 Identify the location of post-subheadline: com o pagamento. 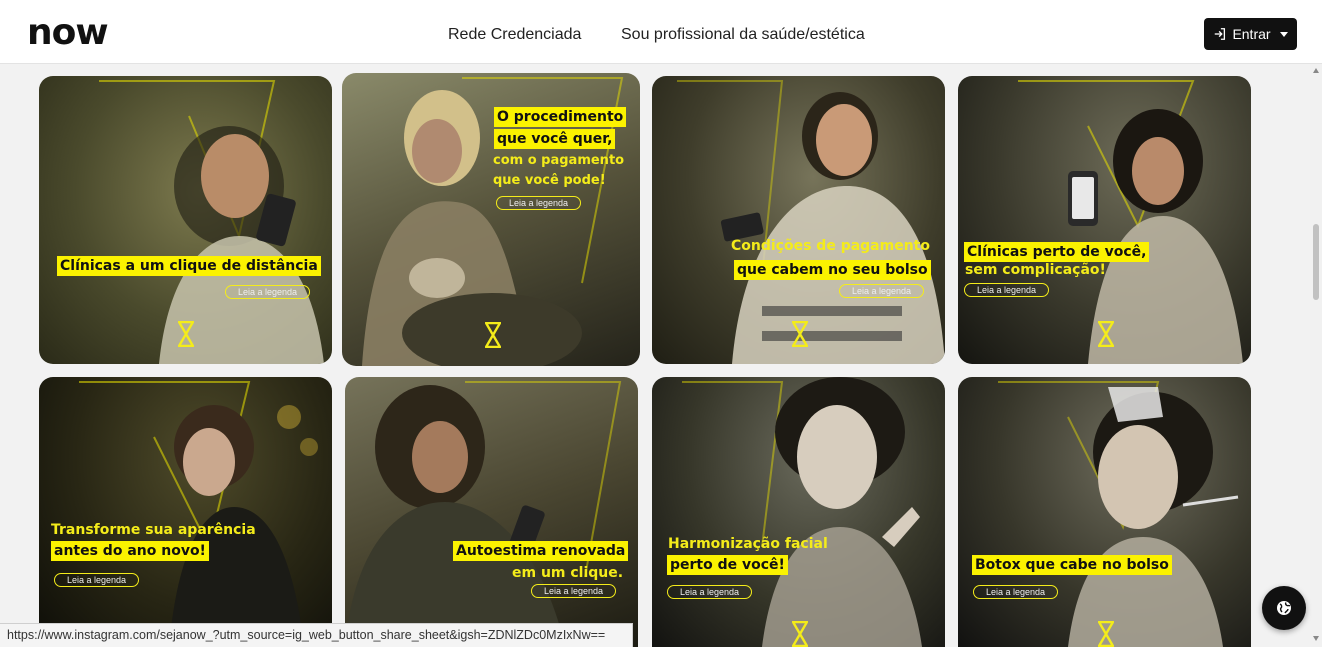
(559, 160).